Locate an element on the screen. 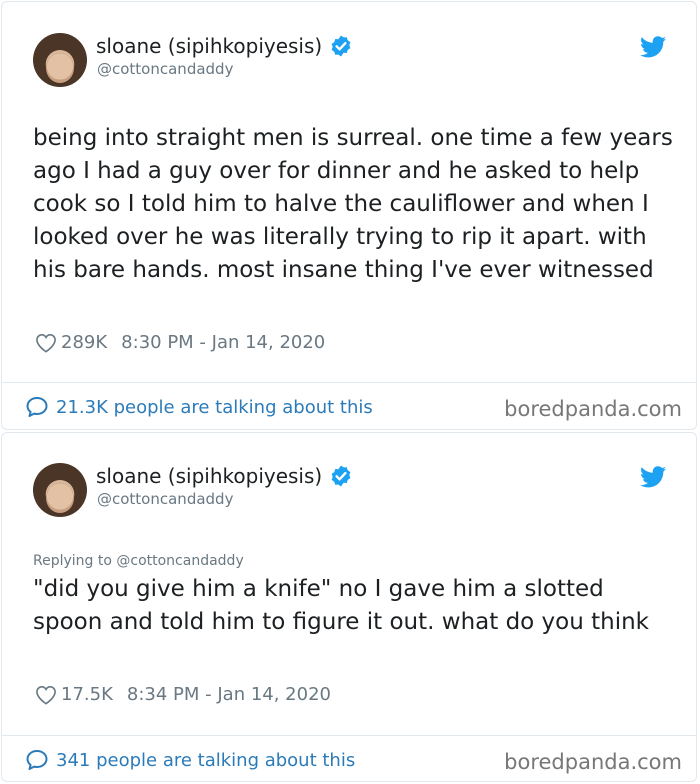 The width and height of the screenshot is (700, 784). timestamp: 8:34 PM - Jan 14, 2020 is located at coordinates (229, 694).